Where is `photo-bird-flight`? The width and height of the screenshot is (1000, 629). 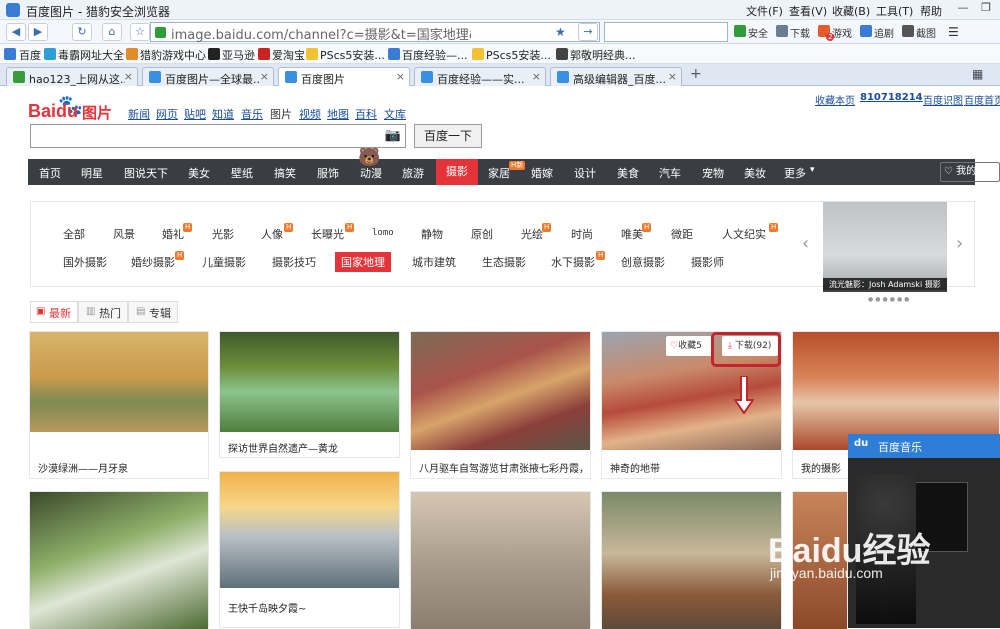
photo-bird-flight is located at coordinates (500, 560).